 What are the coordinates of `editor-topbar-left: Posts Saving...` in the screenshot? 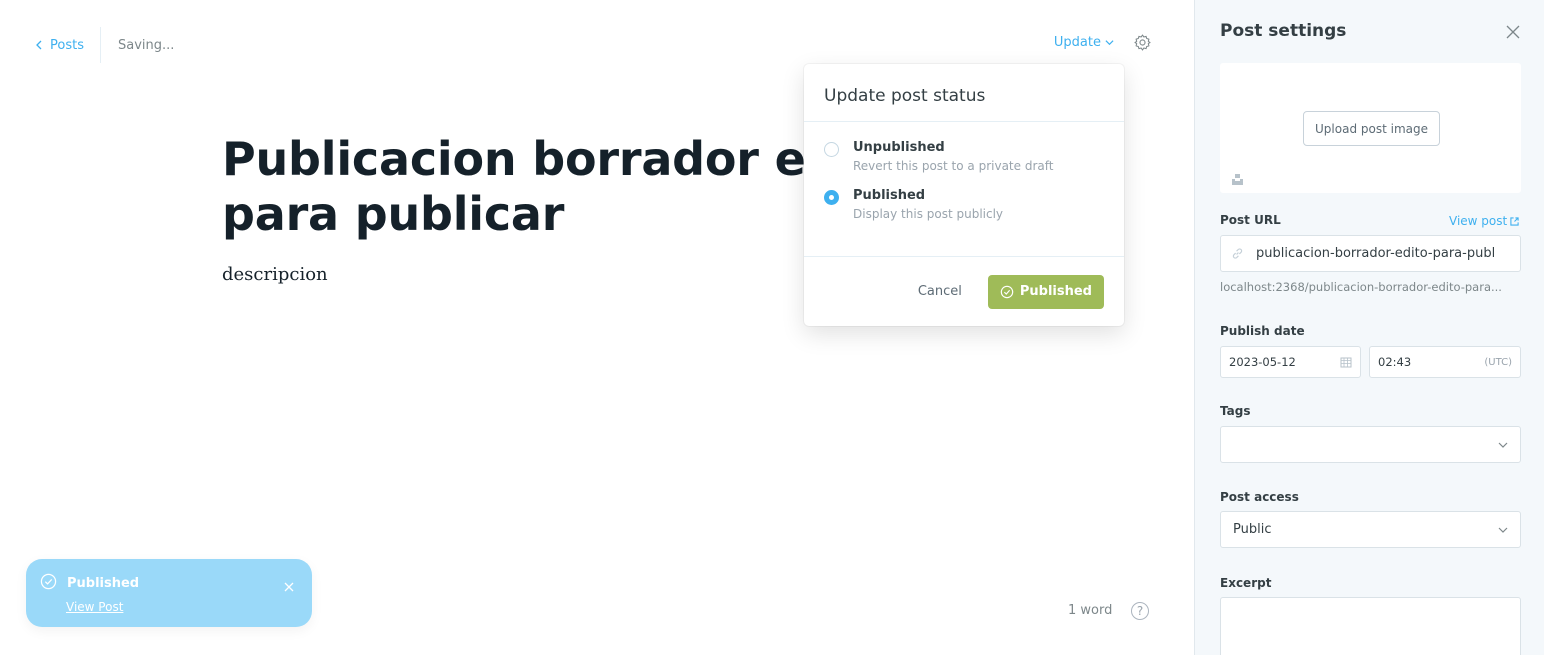 It's located at (104, 45).